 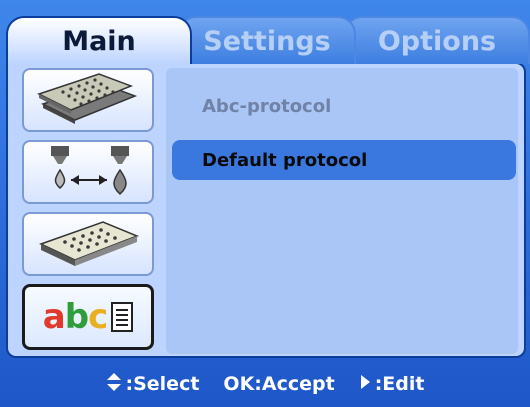 I want to click on up-down-icon, so click(x=114, y=384).